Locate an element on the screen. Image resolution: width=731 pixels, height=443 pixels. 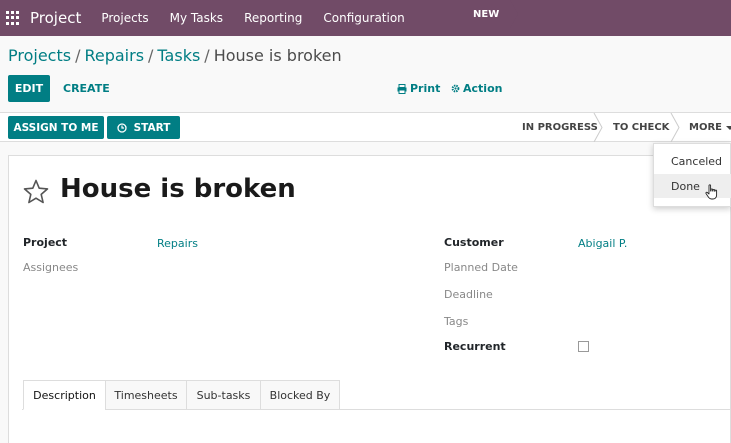
task-title: House is broken is located at coordinates (178, 189).